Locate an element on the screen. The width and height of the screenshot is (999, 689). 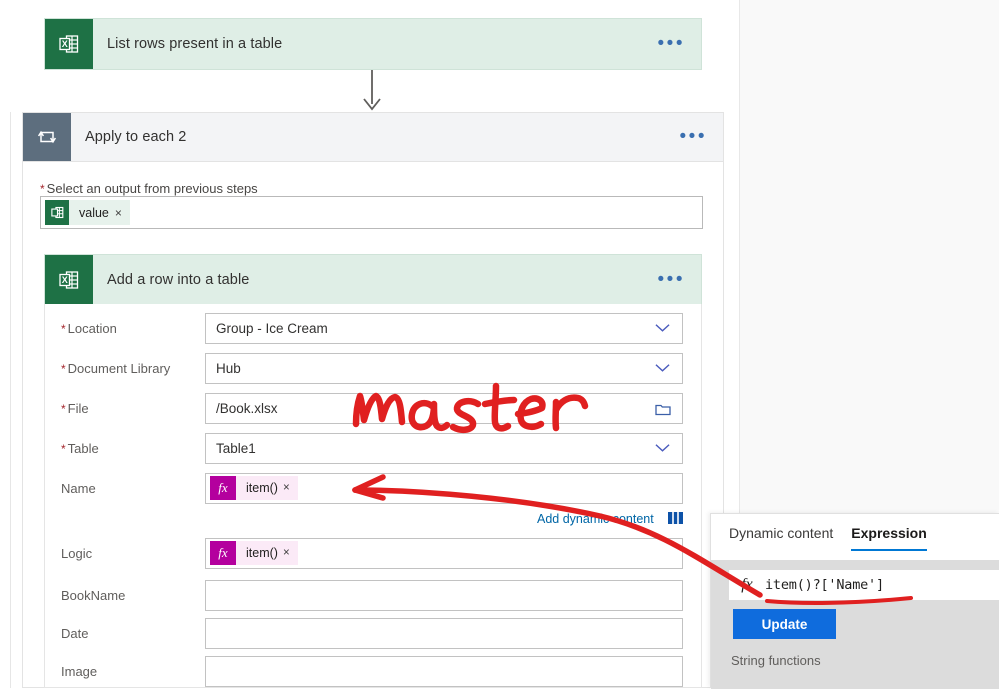
document-library-dropdown: Hub is located at coordinates (444, 368).